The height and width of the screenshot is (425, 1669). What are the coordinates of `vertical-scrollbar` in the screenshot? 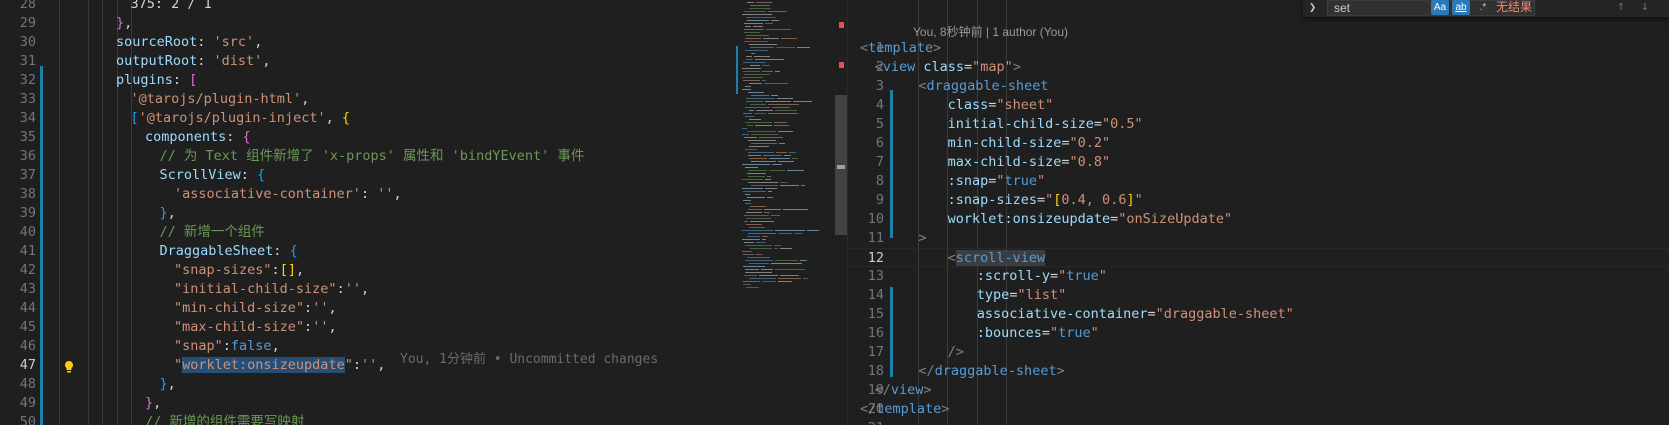 It's located at (841, 212).